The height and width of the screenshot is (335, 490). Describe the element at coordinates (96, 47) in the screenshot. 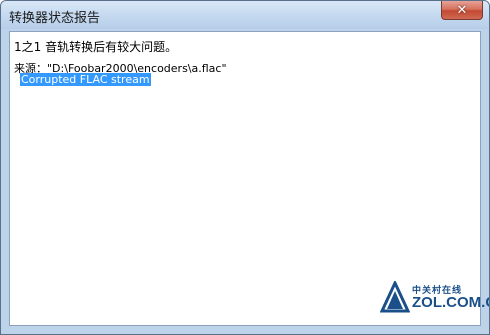

I see `report-summary: 1之1 音轨转换后有较大问题。` at that location.